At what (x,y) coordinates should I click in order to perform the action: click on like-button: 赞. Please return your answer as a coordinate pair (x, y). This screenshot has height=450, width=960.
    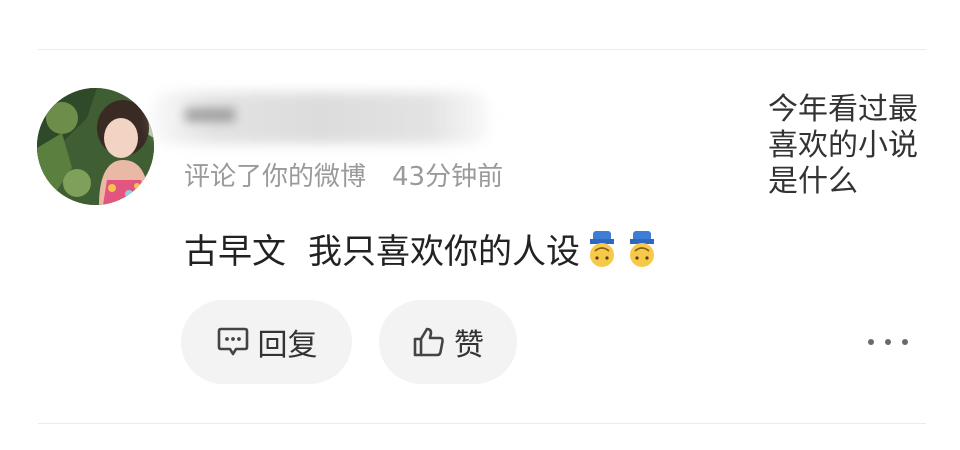
    Looking at the image, I should click on (448, 342).